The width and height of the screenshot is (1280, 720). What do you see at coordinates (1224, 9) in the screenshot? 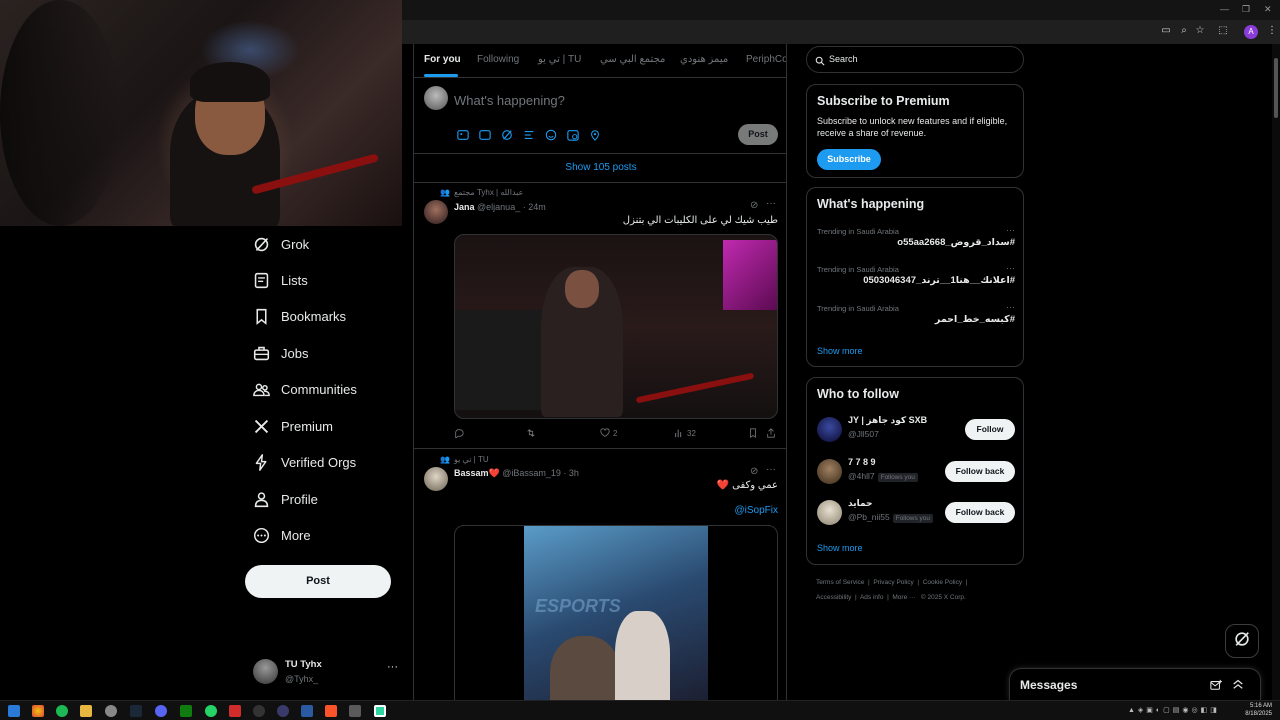
I see `minimize-icon: —` at bounding box center [1224, 9].